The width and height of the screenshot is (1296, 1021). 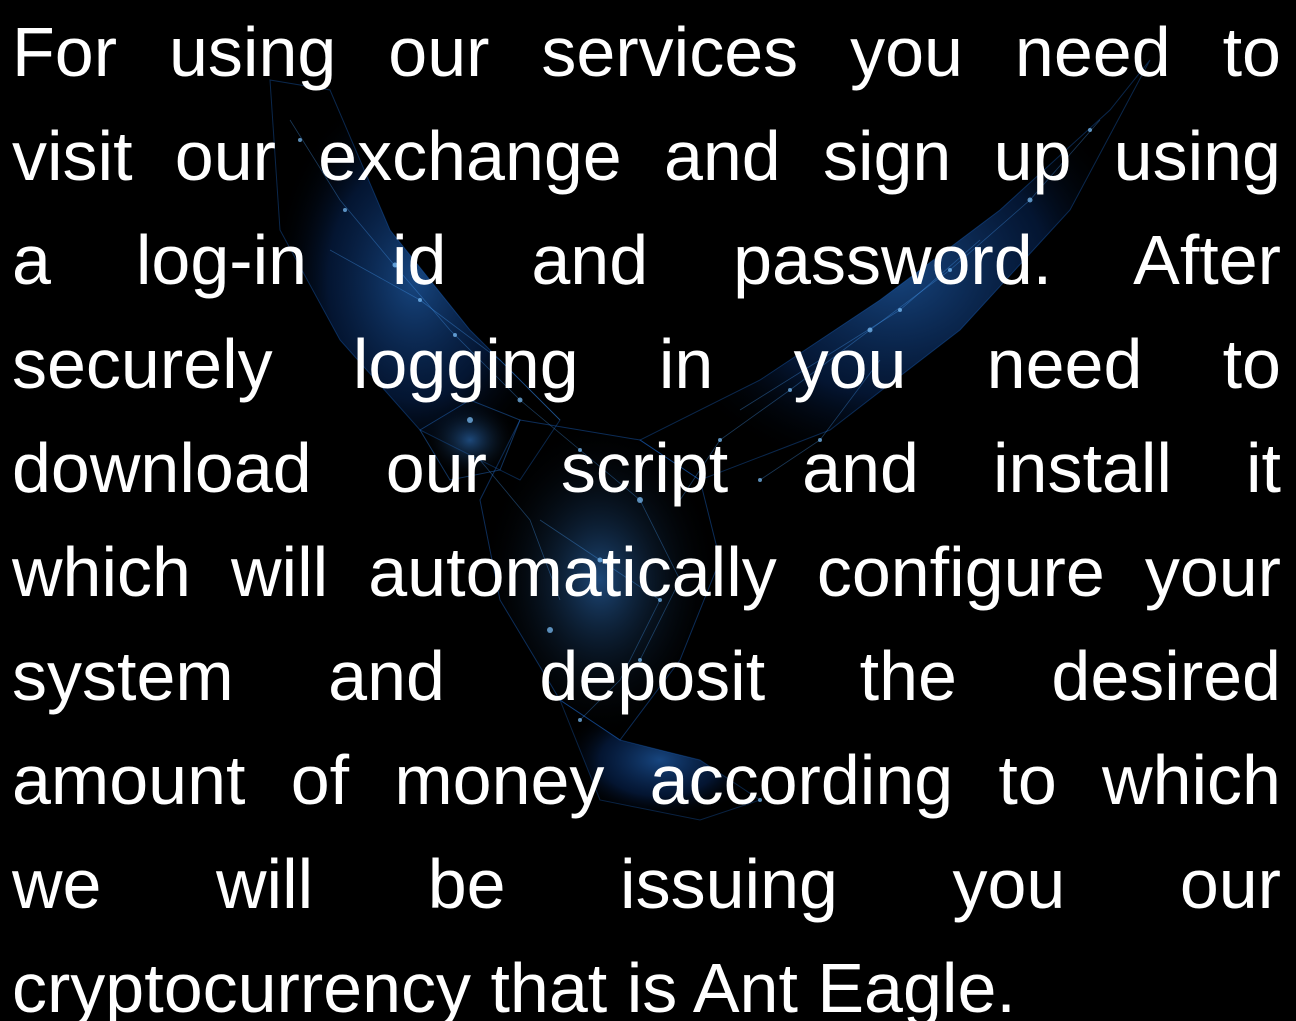 I want to click on paragraph-line: a log-in id and password. After, so click(x=646, y=260).